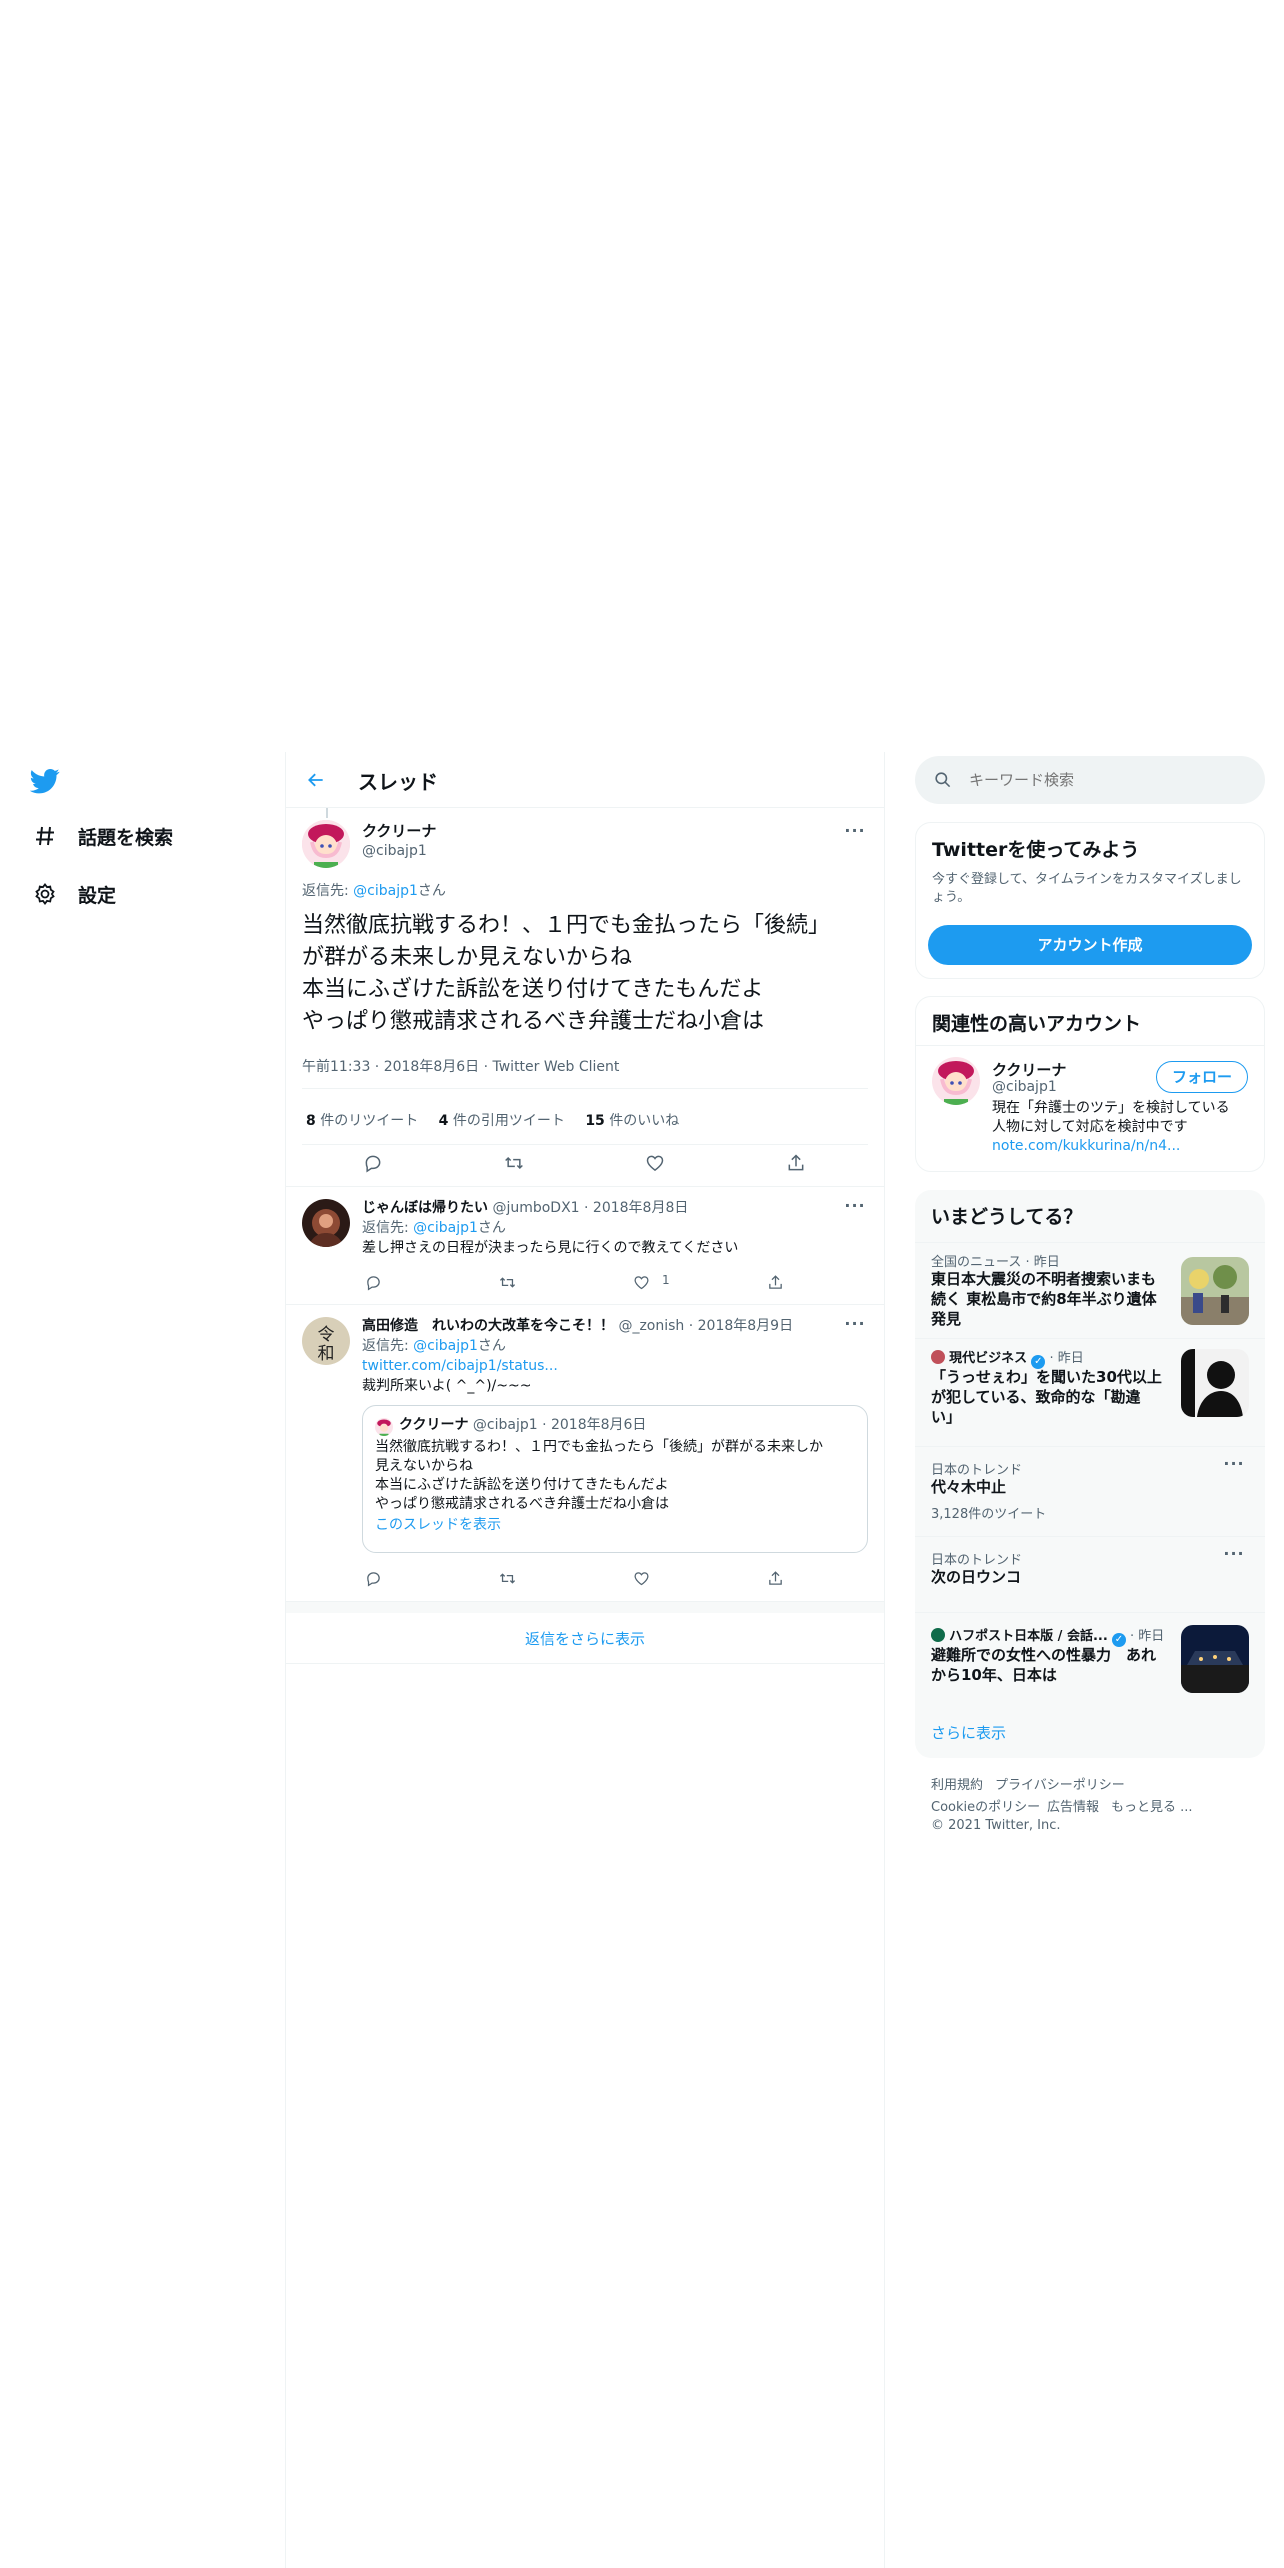 This screenshot has width=1284, height=2568. Describe the element at coordinates (488, 1326) in the screenshot. I see `display-name: 高田修造 れいわの大改革を今こそ！！` at that location.